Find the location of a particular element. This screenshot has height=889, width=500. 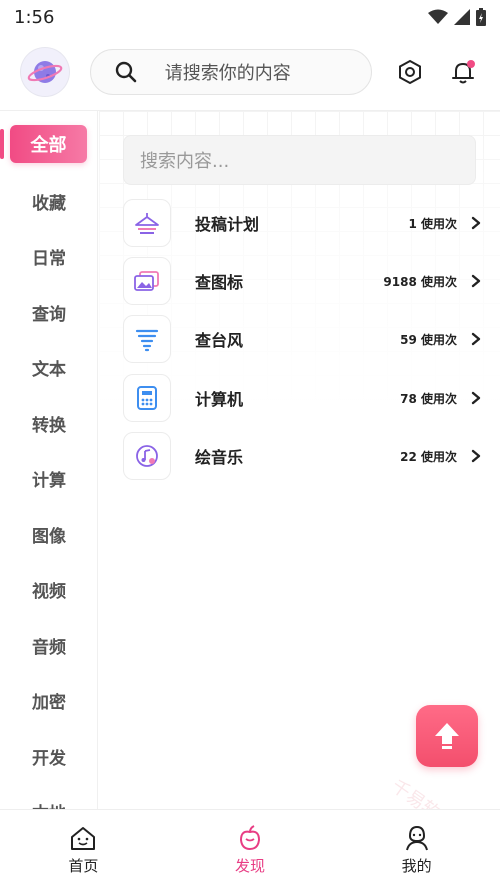

scroll-to-top-button is located at coordinates (447, 736).